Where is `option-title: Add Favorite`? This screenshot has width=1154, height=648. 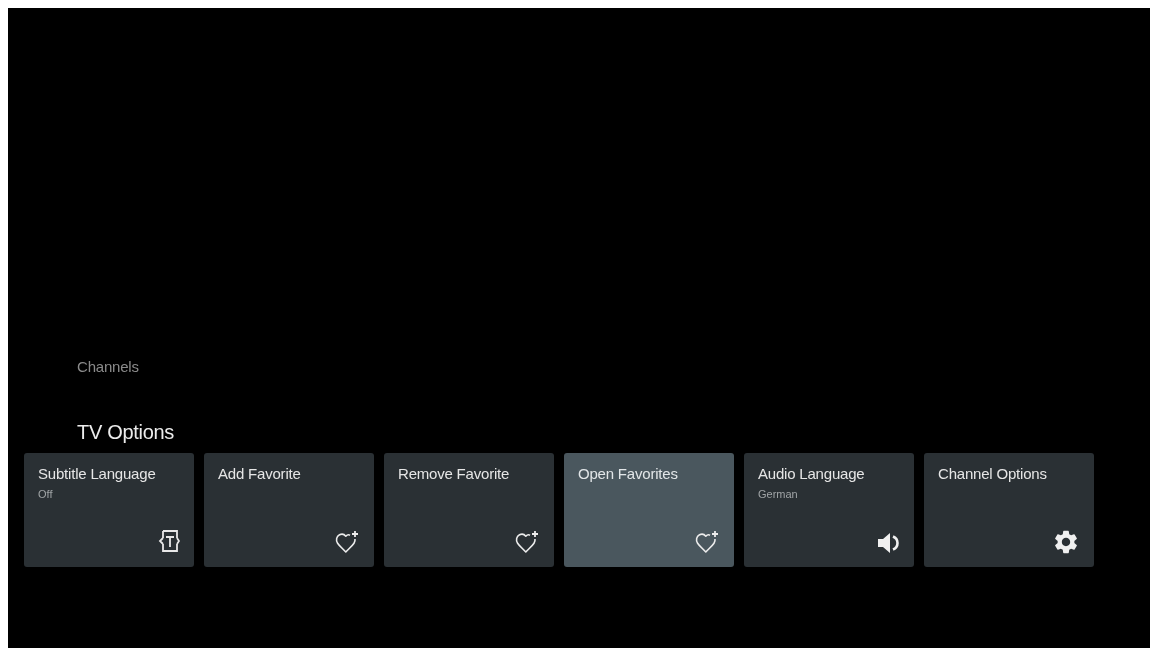
option-title: Add Favorite is located at coordinates (259, 474).